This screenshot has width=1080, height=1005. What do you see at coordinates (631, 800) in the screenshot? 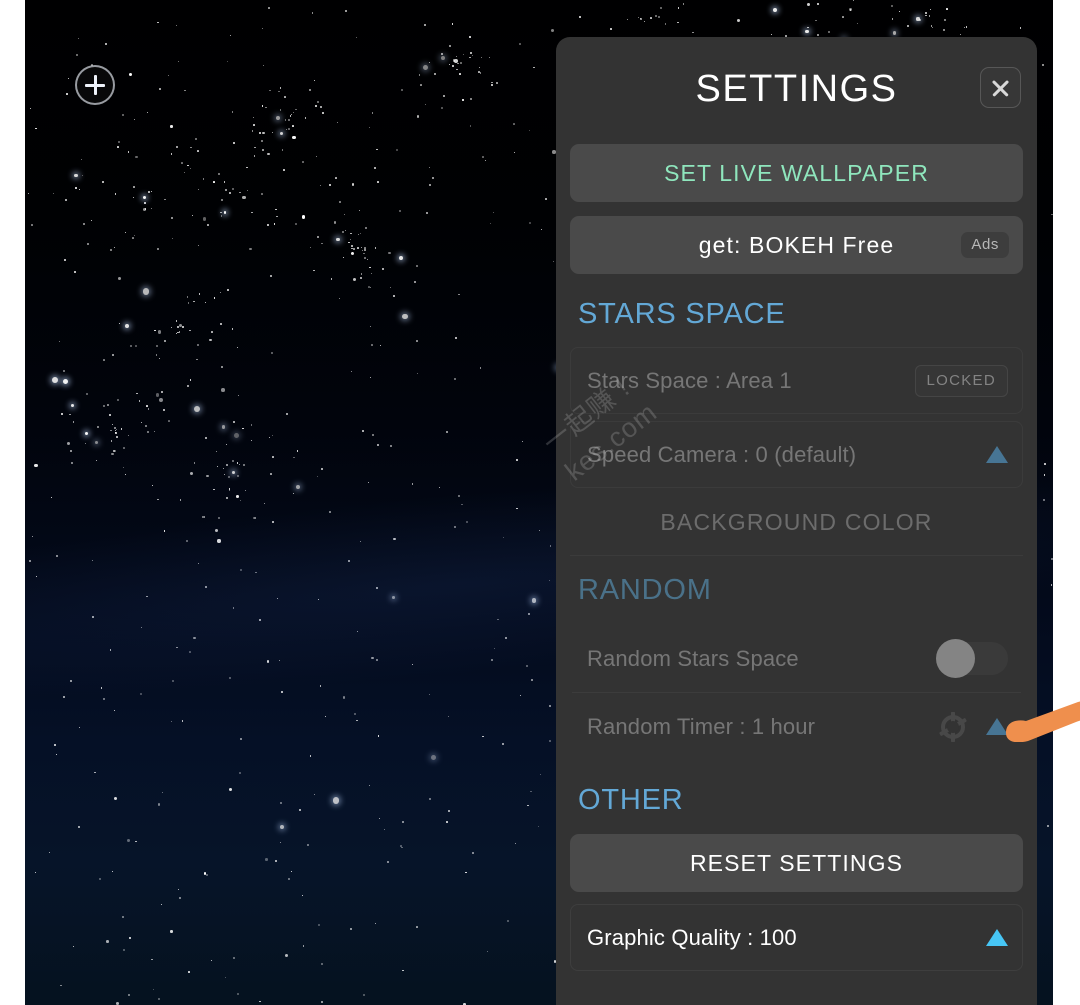
I see `section-heading-other: OTHER` at bounding box center [631, 800].